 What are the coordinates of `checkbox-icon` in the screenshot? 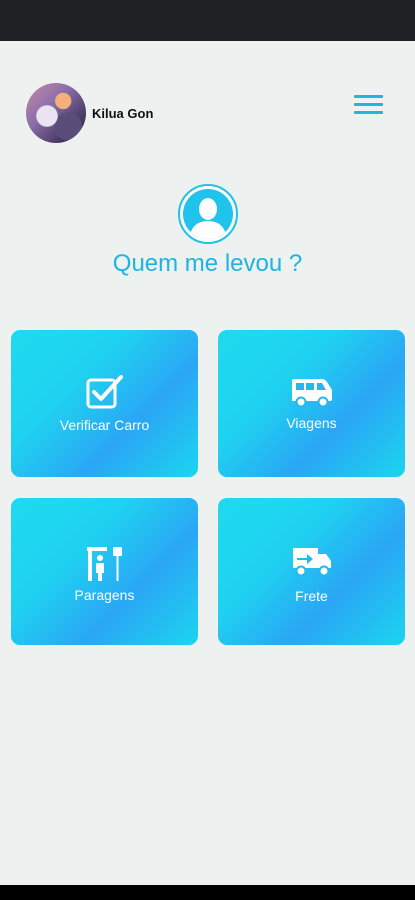 It's located at (104, 392).